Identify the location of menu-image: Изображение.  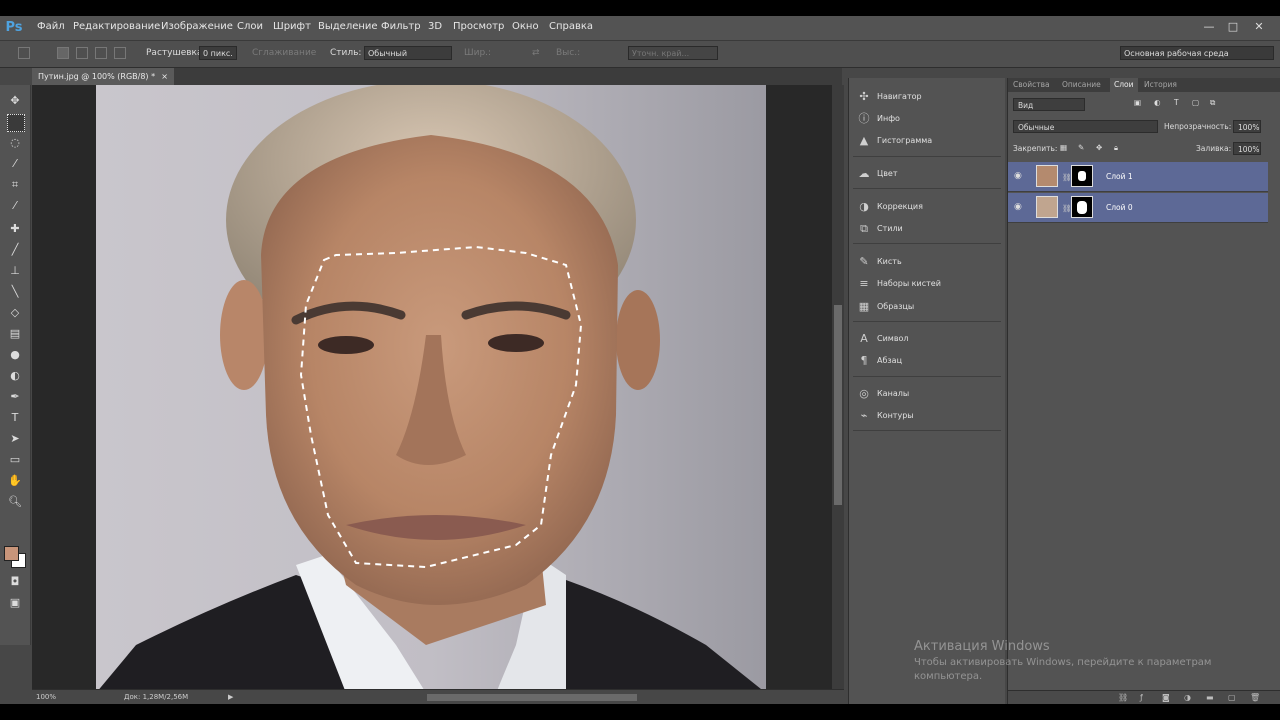
(197, 26).